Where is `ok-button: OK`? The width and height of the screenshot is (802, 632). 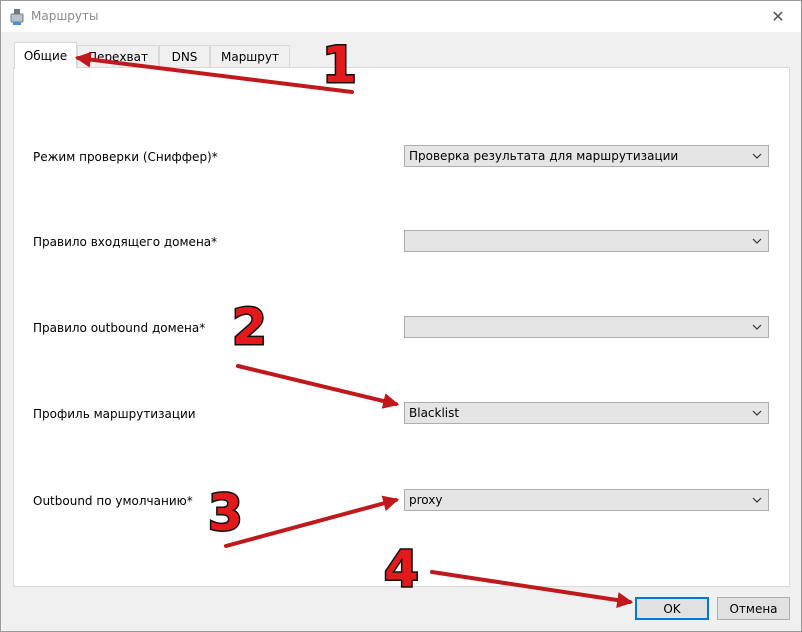 ok-button: OK is located at coordinates (672, 608).